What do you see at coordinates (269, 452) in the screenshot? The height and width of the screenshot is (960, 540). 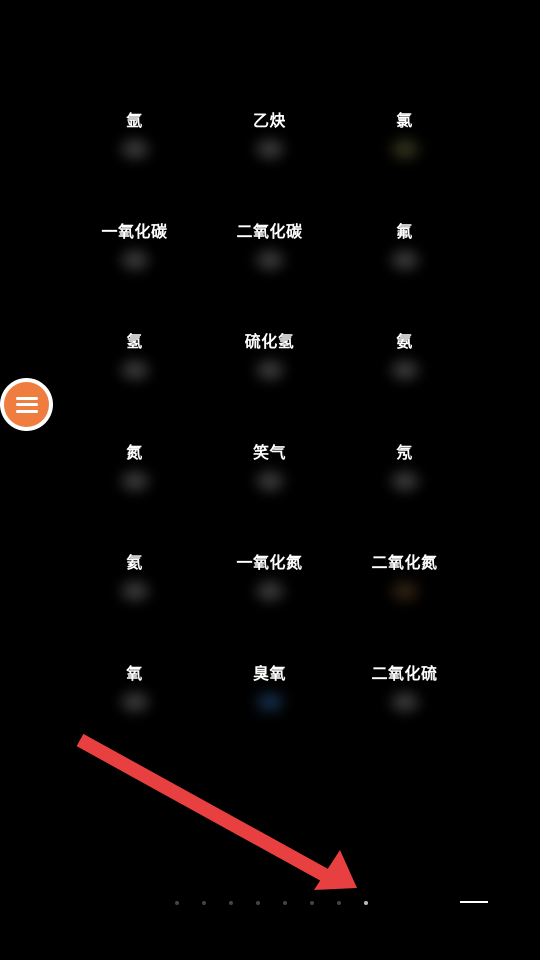 I see `gas-label: 笑气` at bounding box center [269, 452].